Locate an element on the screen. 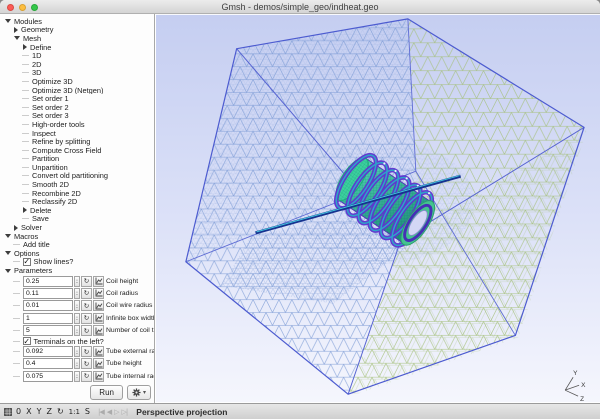 This screenshot has width=600, height=419. view-x-button: X is located at coordinates (28, 411).